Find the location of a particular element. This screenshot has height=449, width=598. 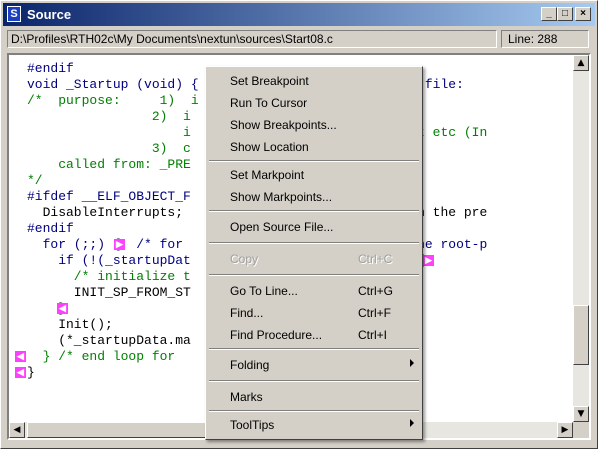

menu-item-shortcut: Ctrl+C is located at coordinates (375, 259).